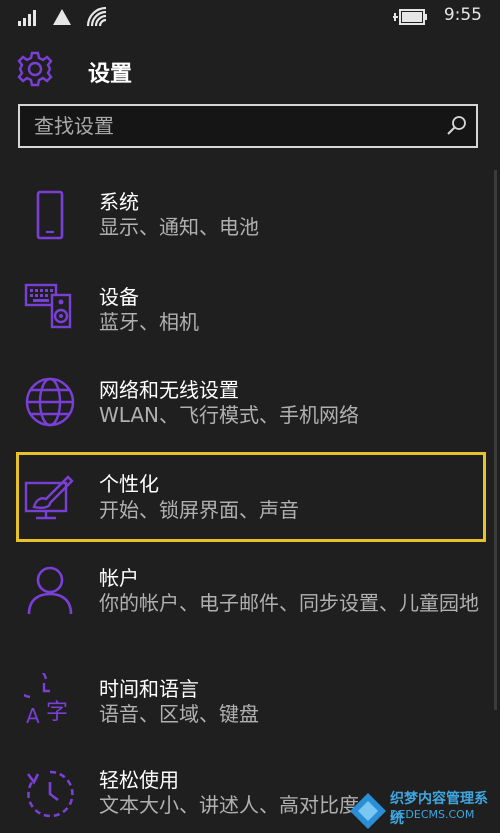 This screenshot has height=833, width=500. I want to click on watermark: 织梦内容管理系统 DEDECMS.COM, so click(424, 810).